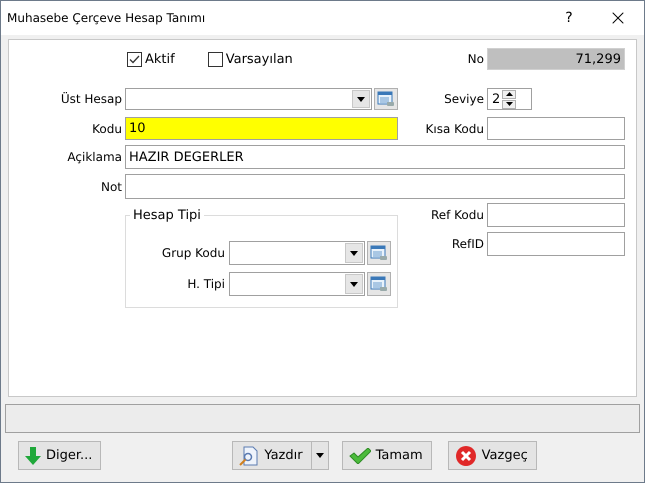 Image resolution: width=645 pixels, height=483 pixels. I want to click on number-field: 71,299, so click(556, 59).